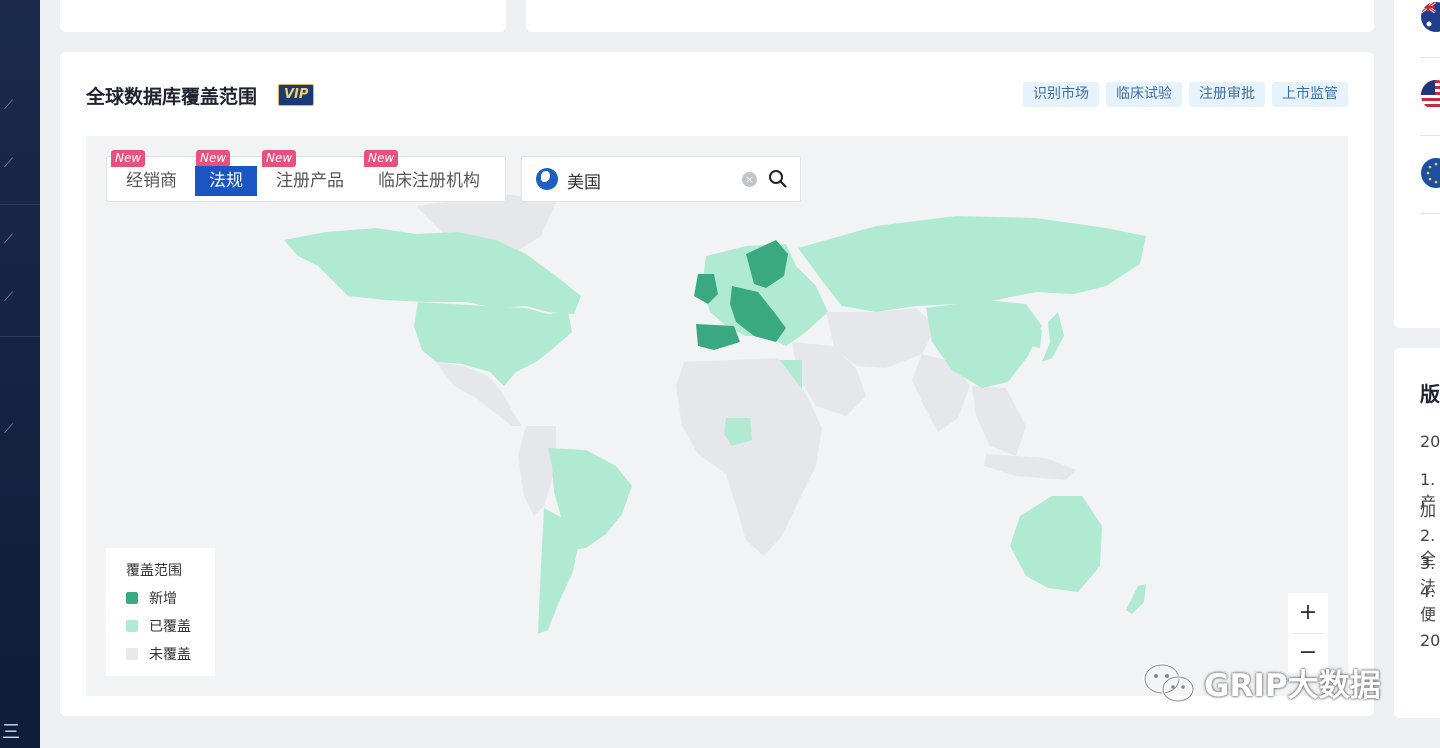  What do you see at coordinates (1169, 682) in the screenshot?
I see `wechat-icon` at bounding box center [1169, 682].